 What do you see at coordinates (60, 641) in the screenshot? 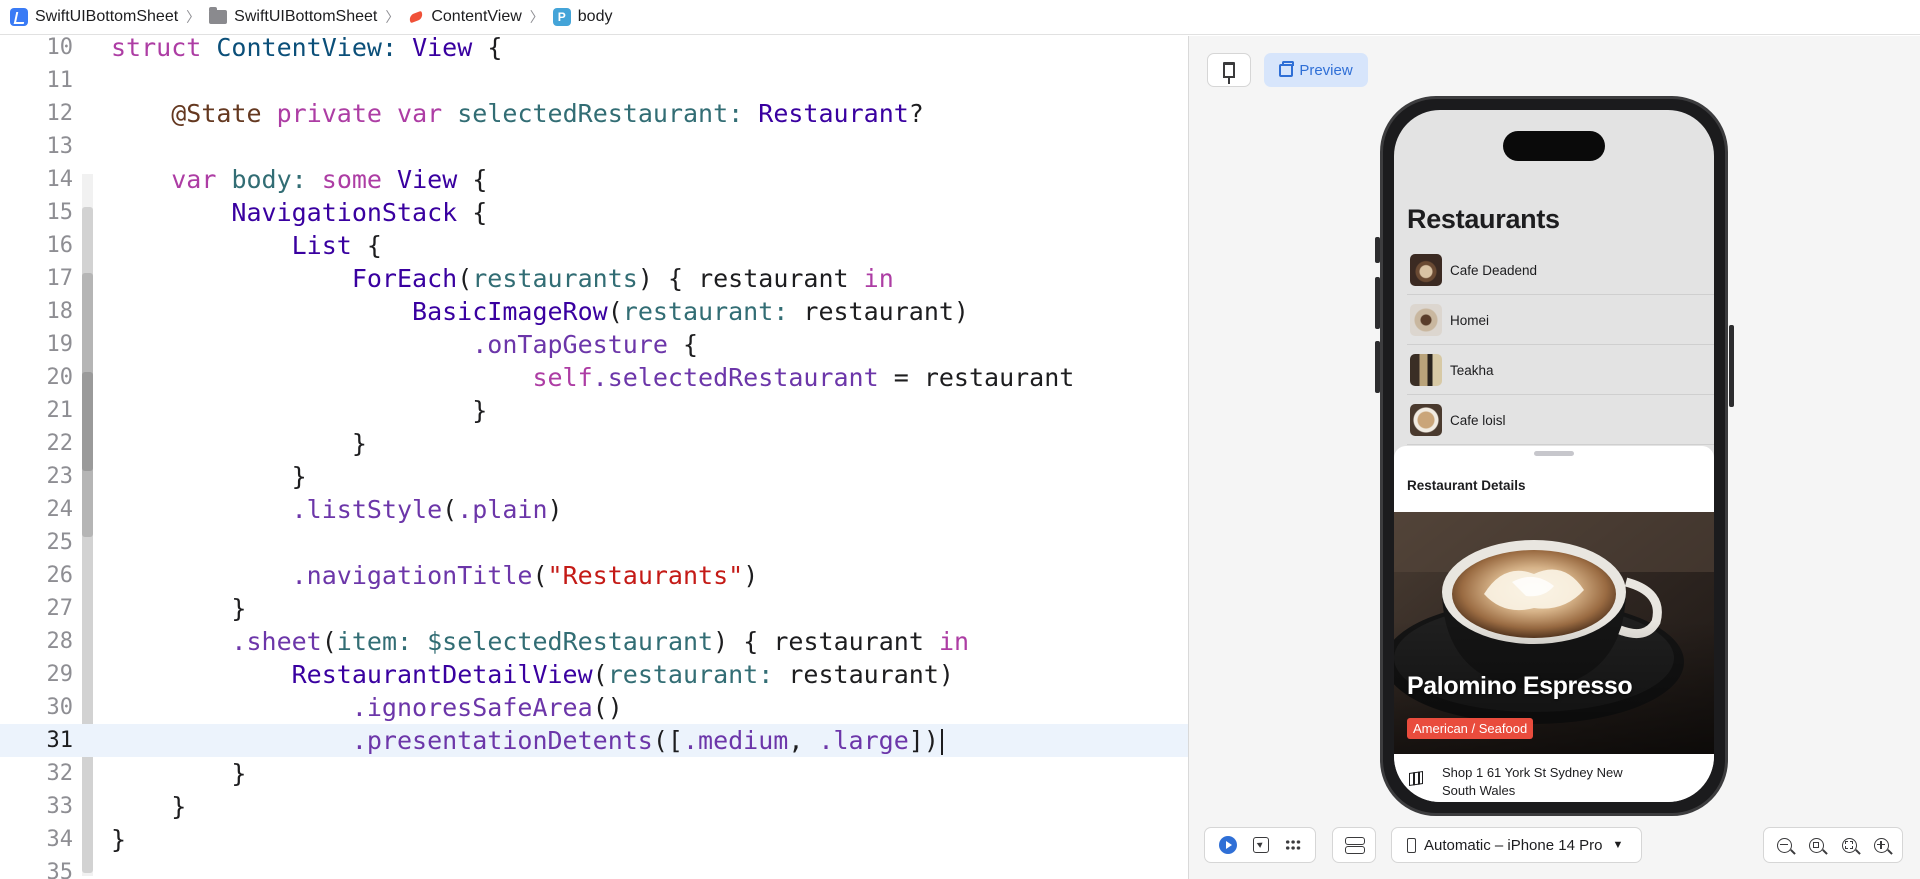
I see `line-number: 28` at bounding box center [60, 641].